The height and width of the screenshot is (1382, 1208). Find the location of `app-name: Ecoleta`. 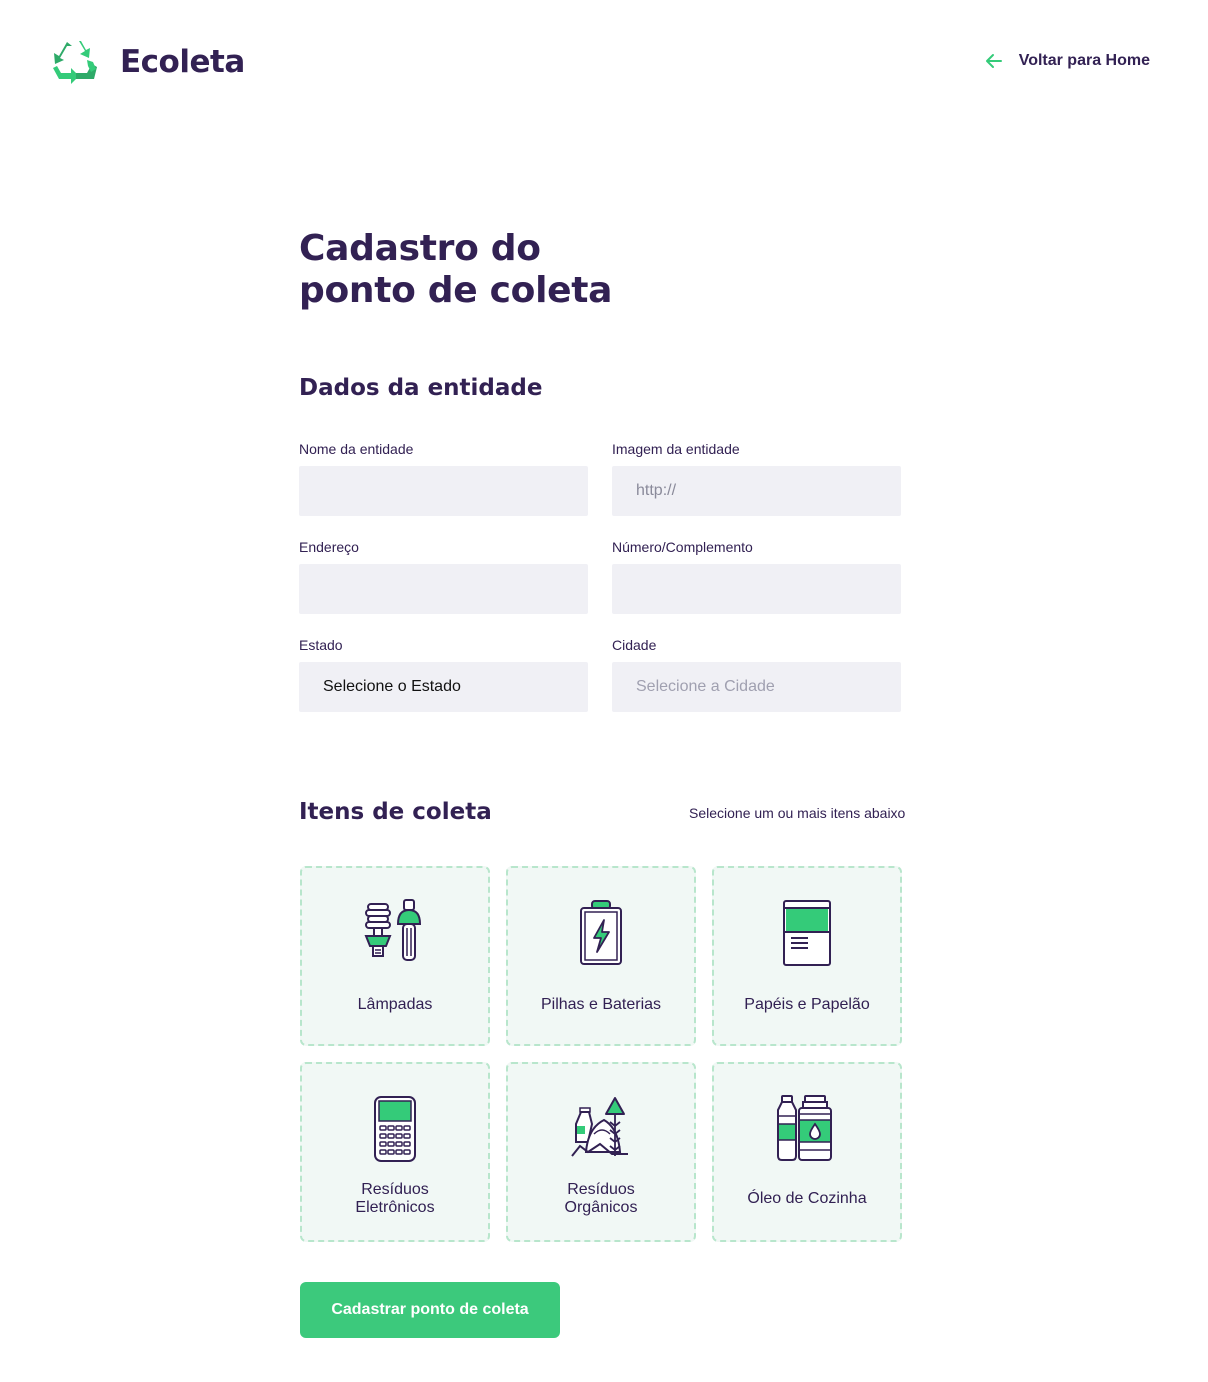

app-name: Ecoleta is located at coordinates (182, 62).